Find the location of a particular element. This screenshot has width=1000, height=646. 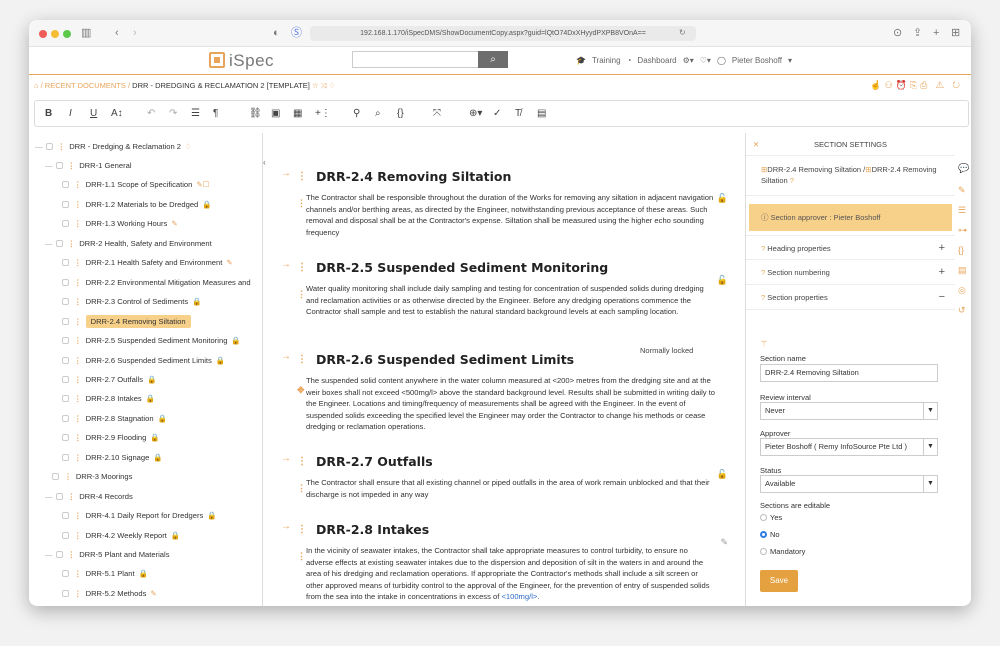

tree-item: ⋮ DRR-2.3 Control of Sediments 🔒 is located at coordinates (132, 302).